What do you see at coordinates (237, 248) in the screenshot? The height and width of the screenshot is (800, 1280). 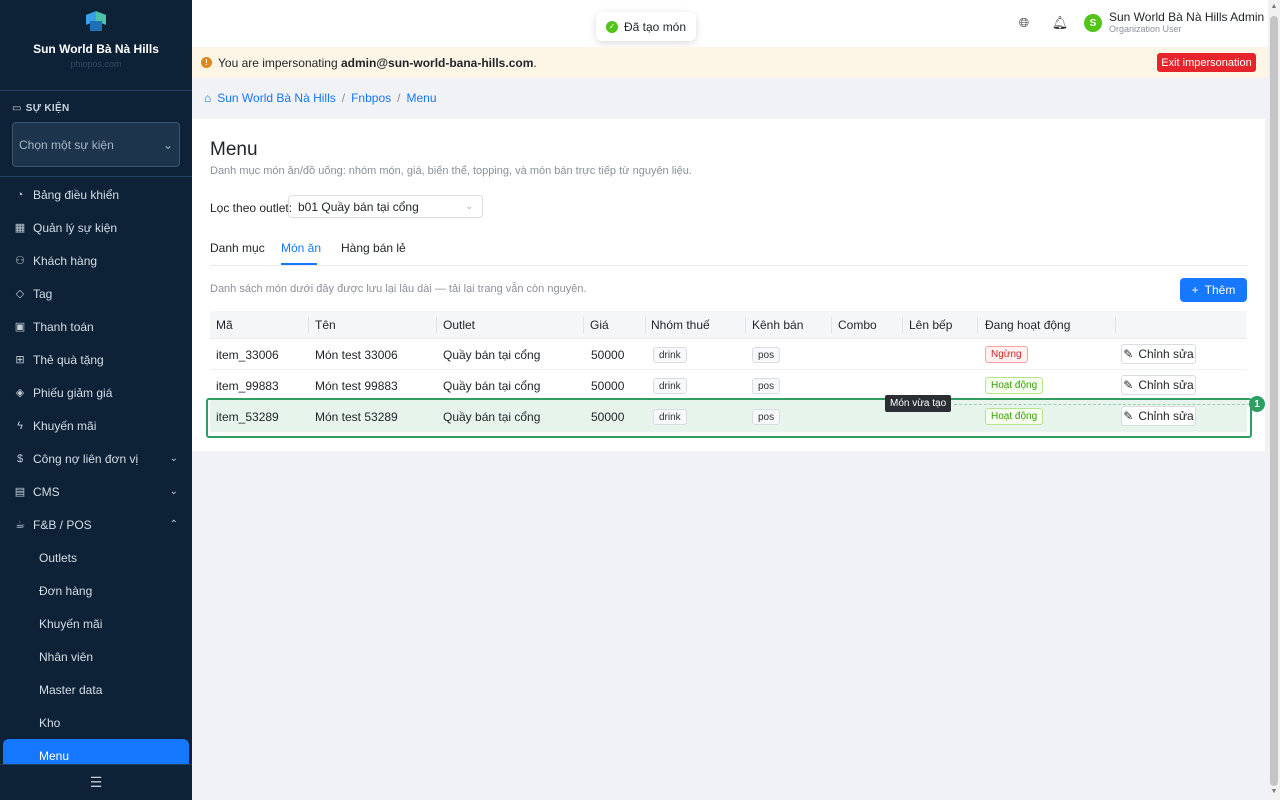 I see `tab-categories: Danh mục` at bounding box center [237, 248].